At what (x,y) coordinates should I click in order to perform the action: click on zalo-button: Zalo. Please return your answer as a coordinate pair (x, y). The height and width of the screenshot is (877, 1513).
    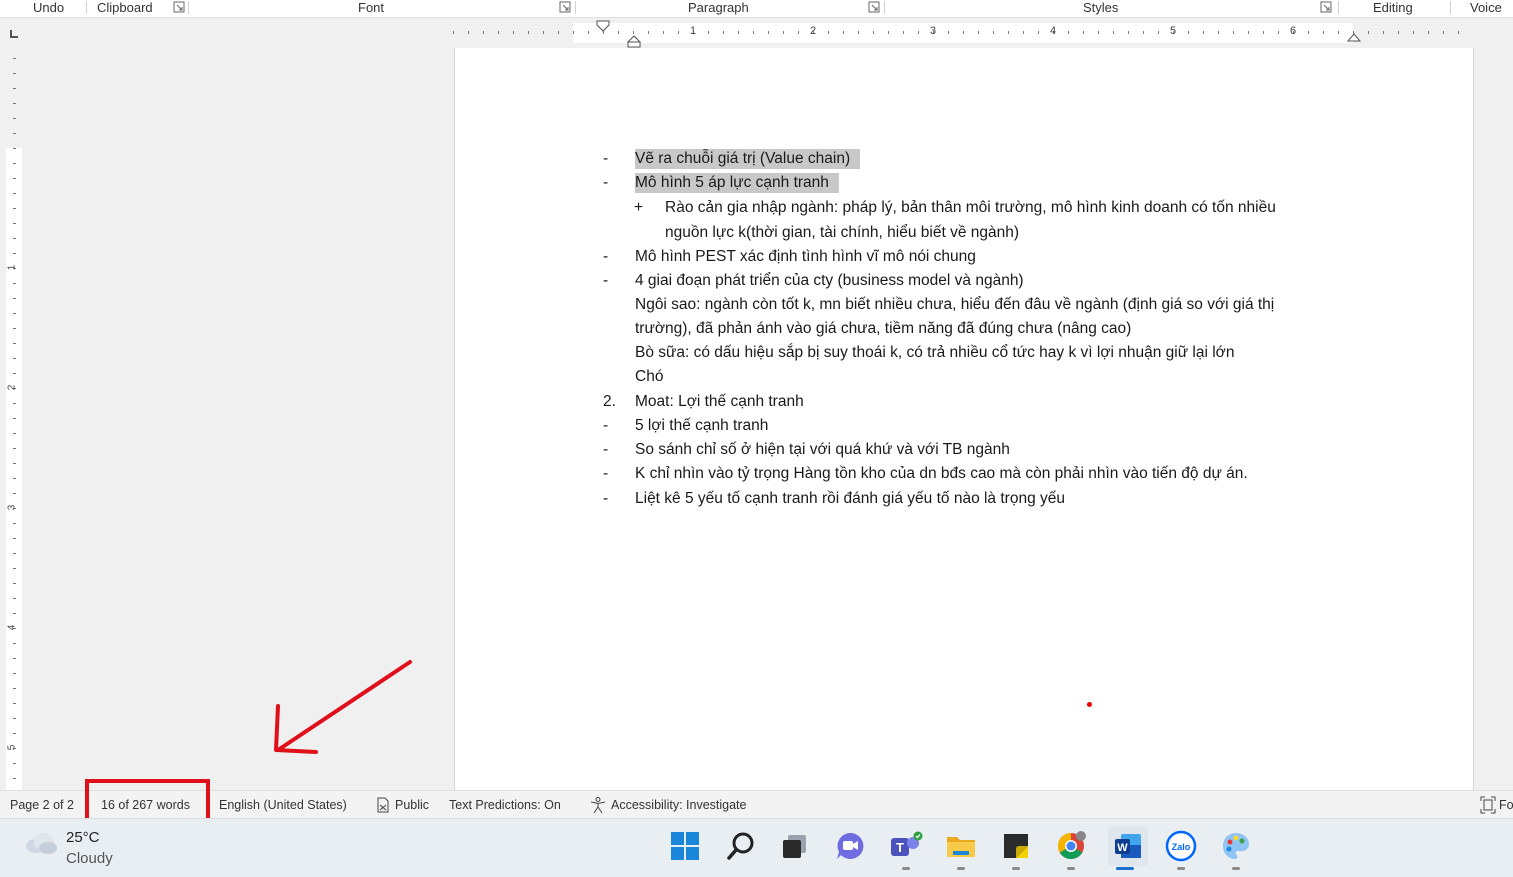
    Looking at the image, I should click on (1181, 846).